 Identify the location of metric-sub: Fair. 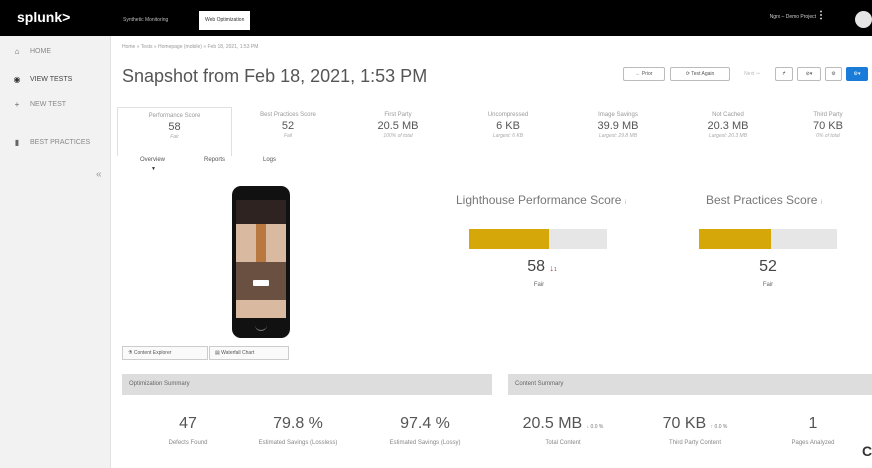
(174, 137).